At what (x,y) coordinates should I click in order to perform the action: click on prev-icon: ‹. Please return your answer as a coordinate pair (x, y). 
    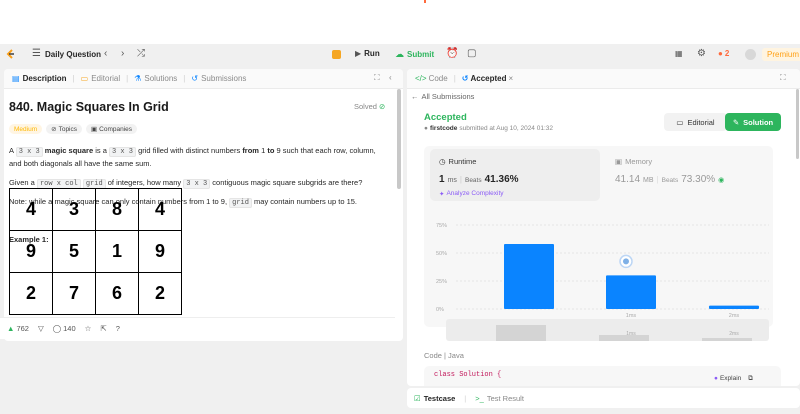
    Looking at the image, I should click on (105, 53).